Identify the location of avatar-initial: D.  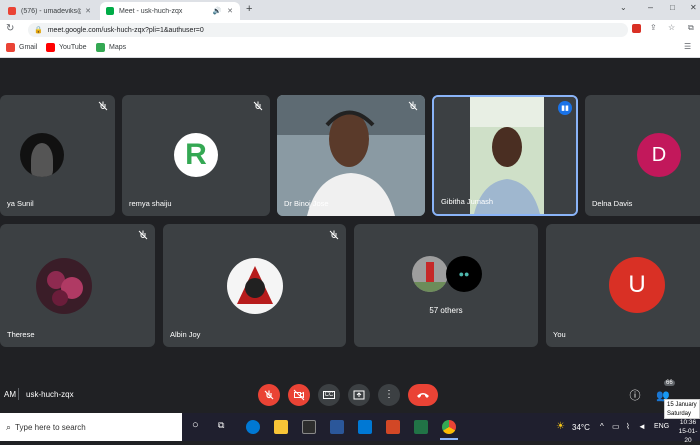
(659, 154).